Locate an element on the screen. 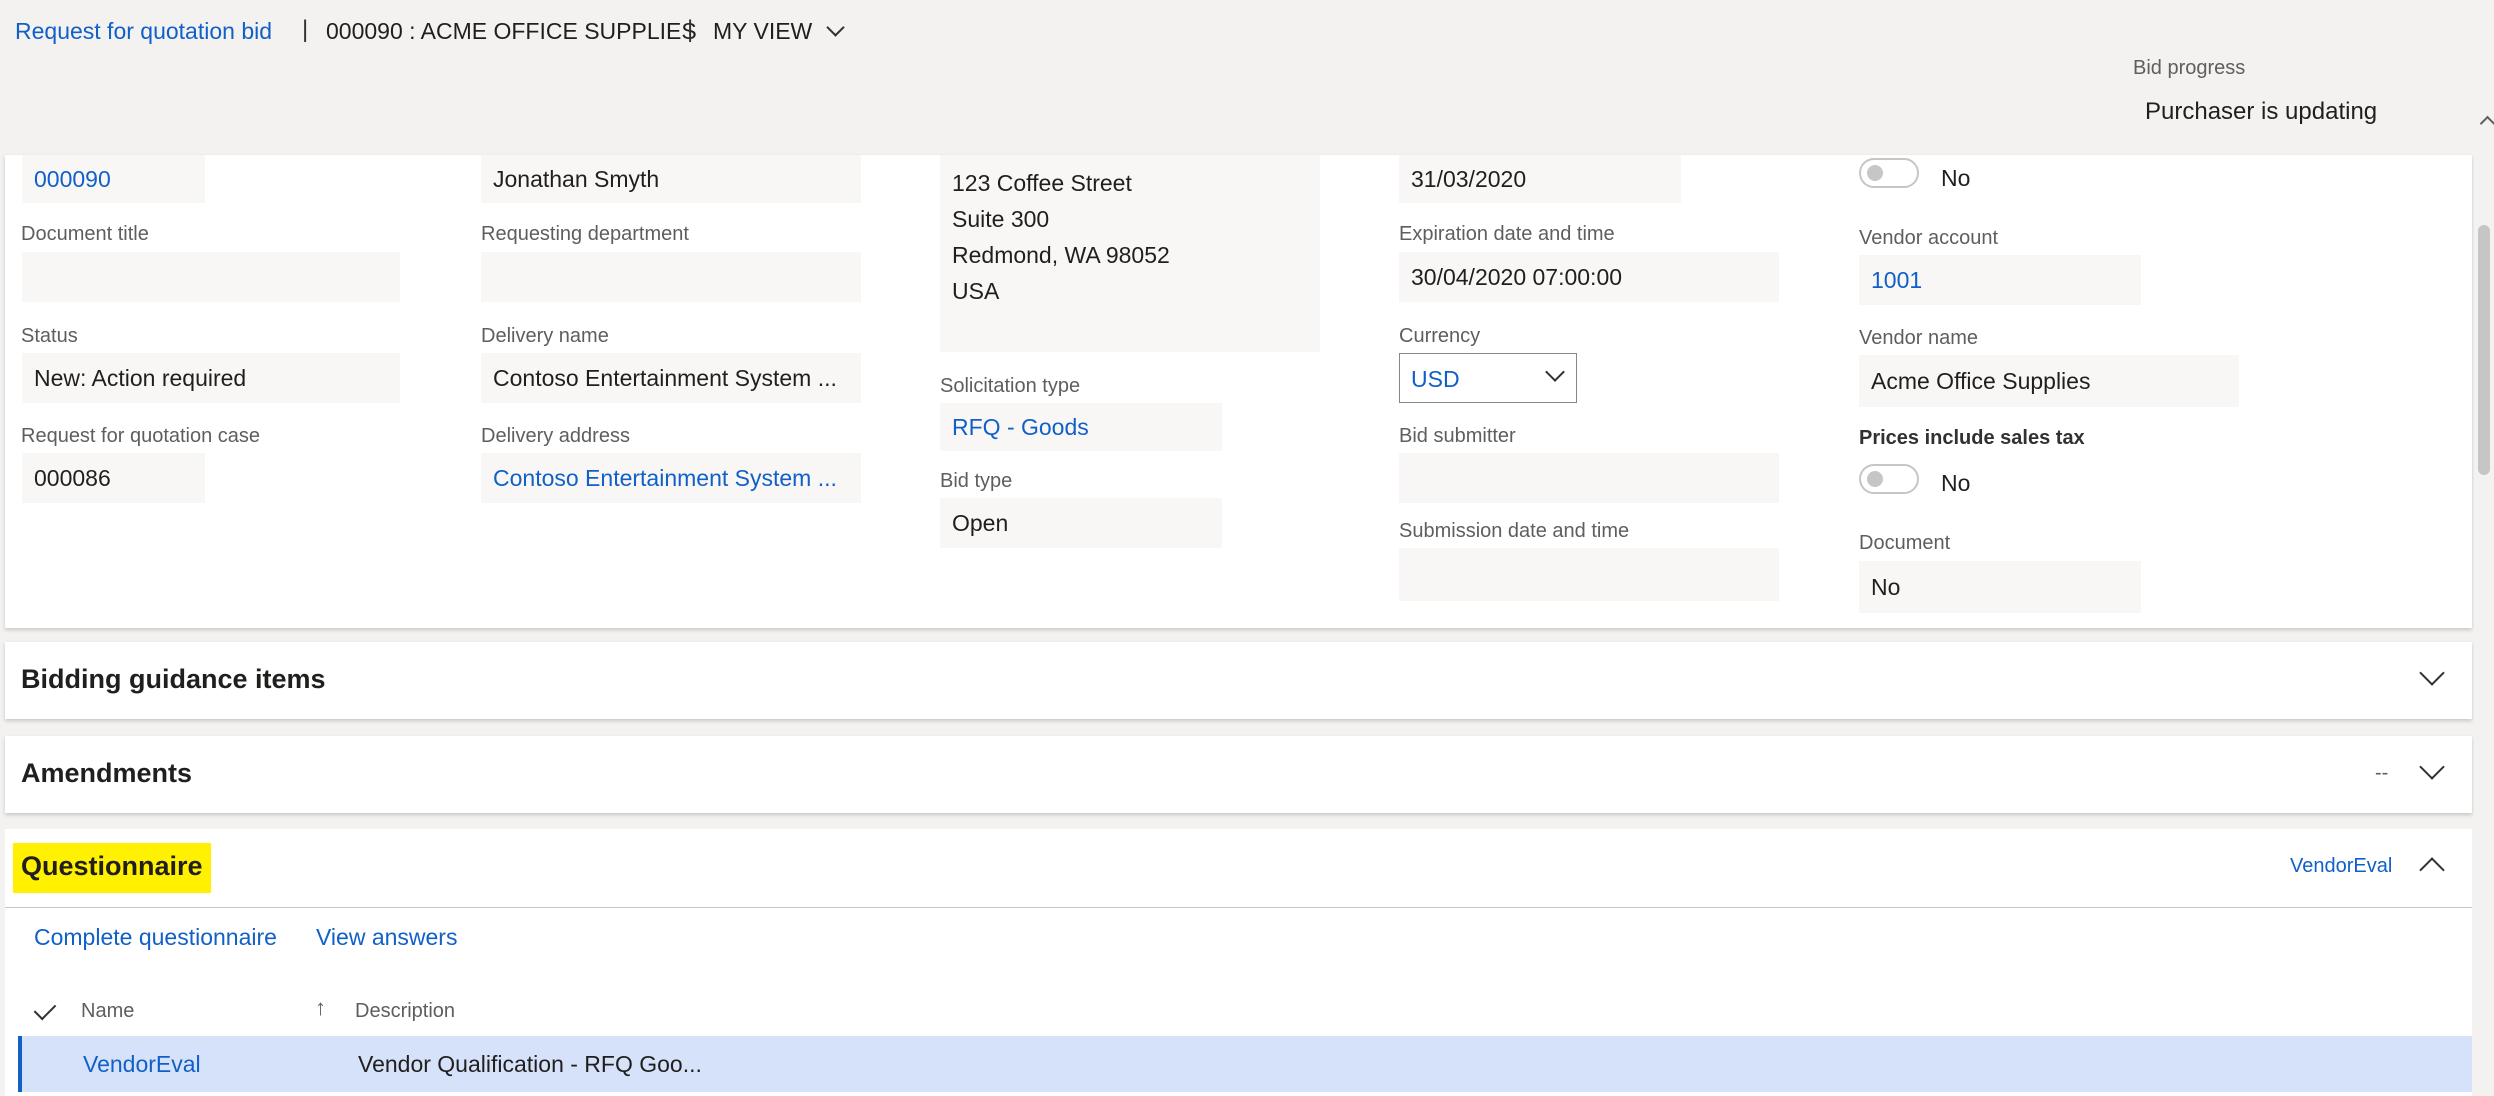  amendments-section: Amendments -- is located at coordinates (1238, 774).